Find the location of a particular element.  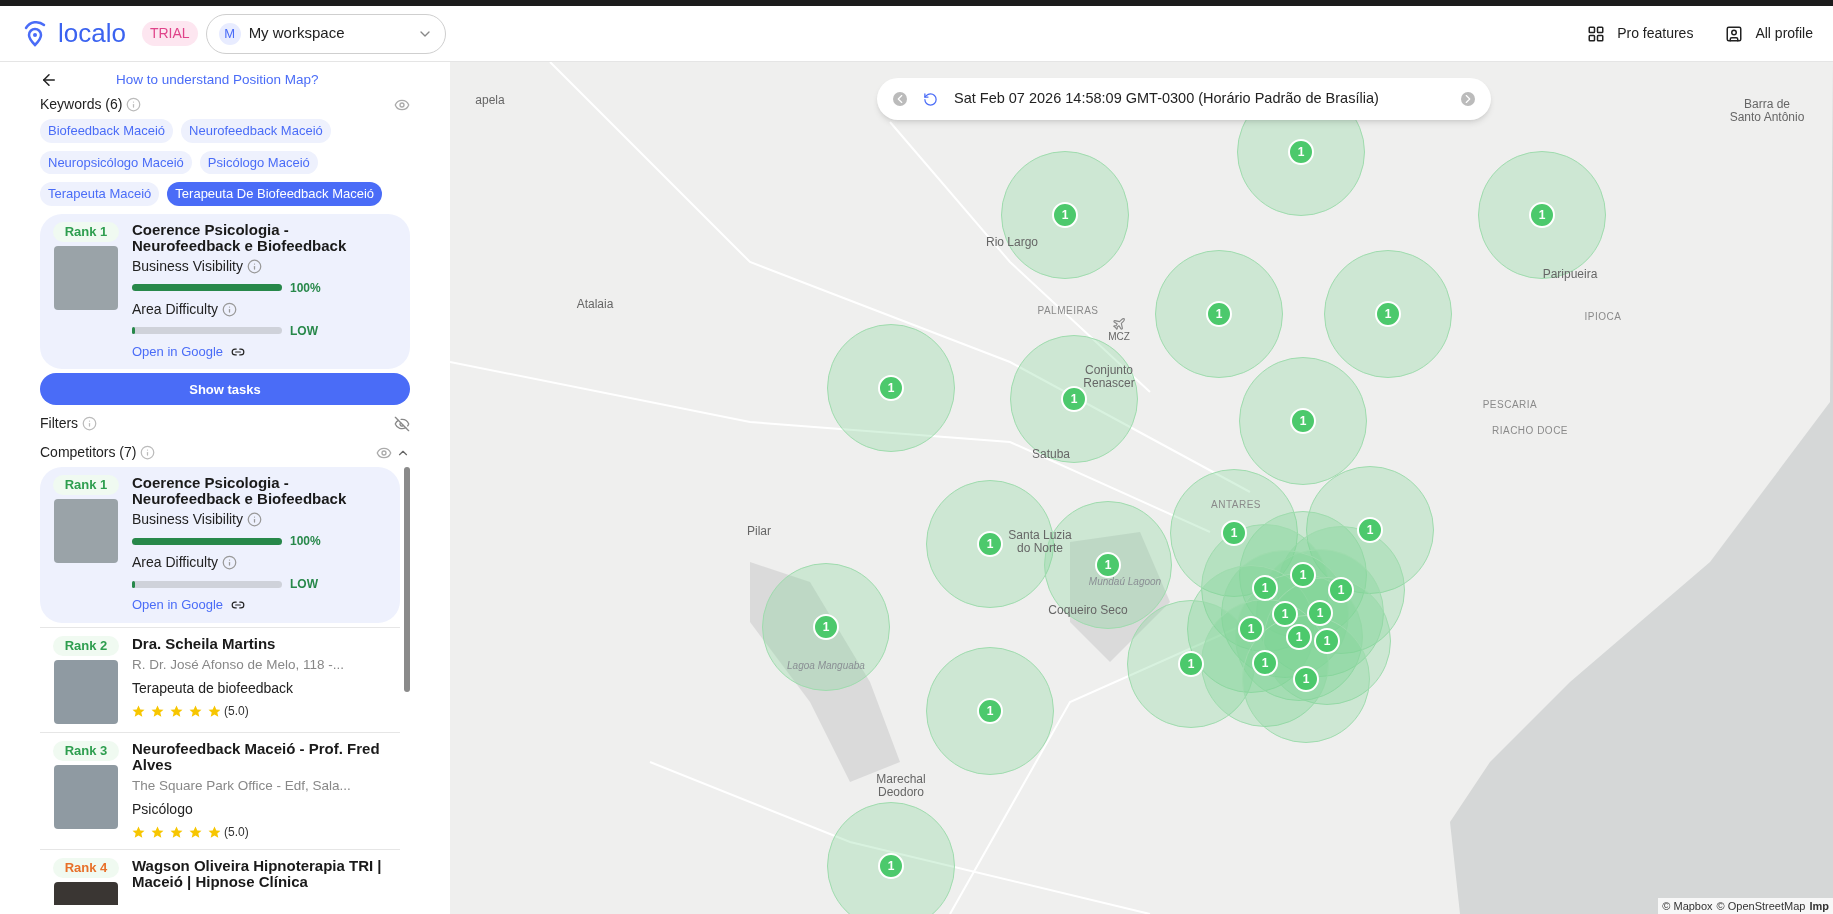

next-button is located at coordinates (1468, 99).